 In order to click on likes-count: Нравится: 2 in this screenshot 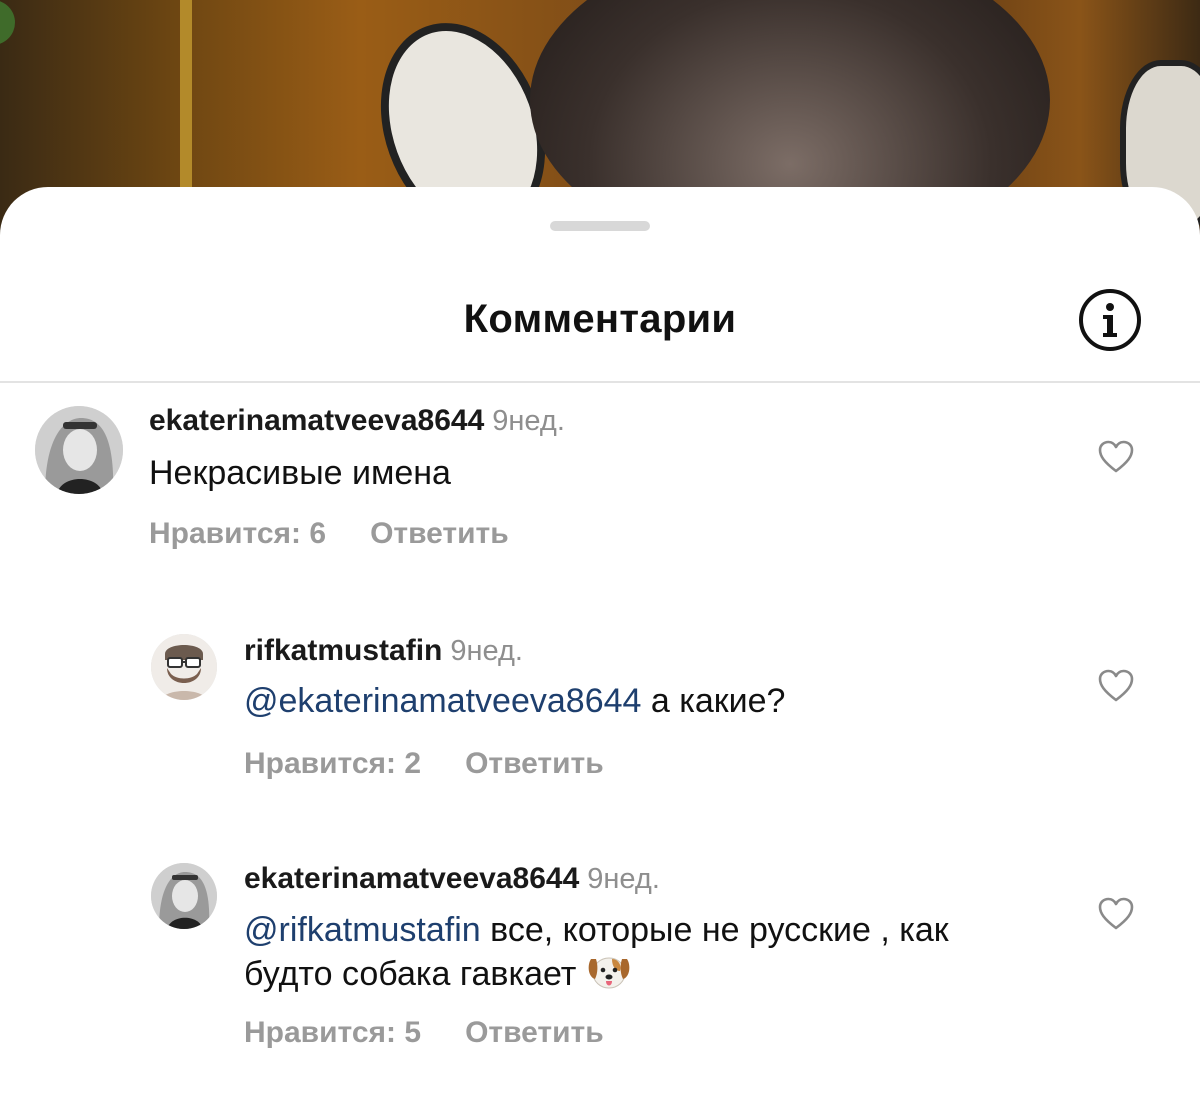, I will do `click(332, 763)`.